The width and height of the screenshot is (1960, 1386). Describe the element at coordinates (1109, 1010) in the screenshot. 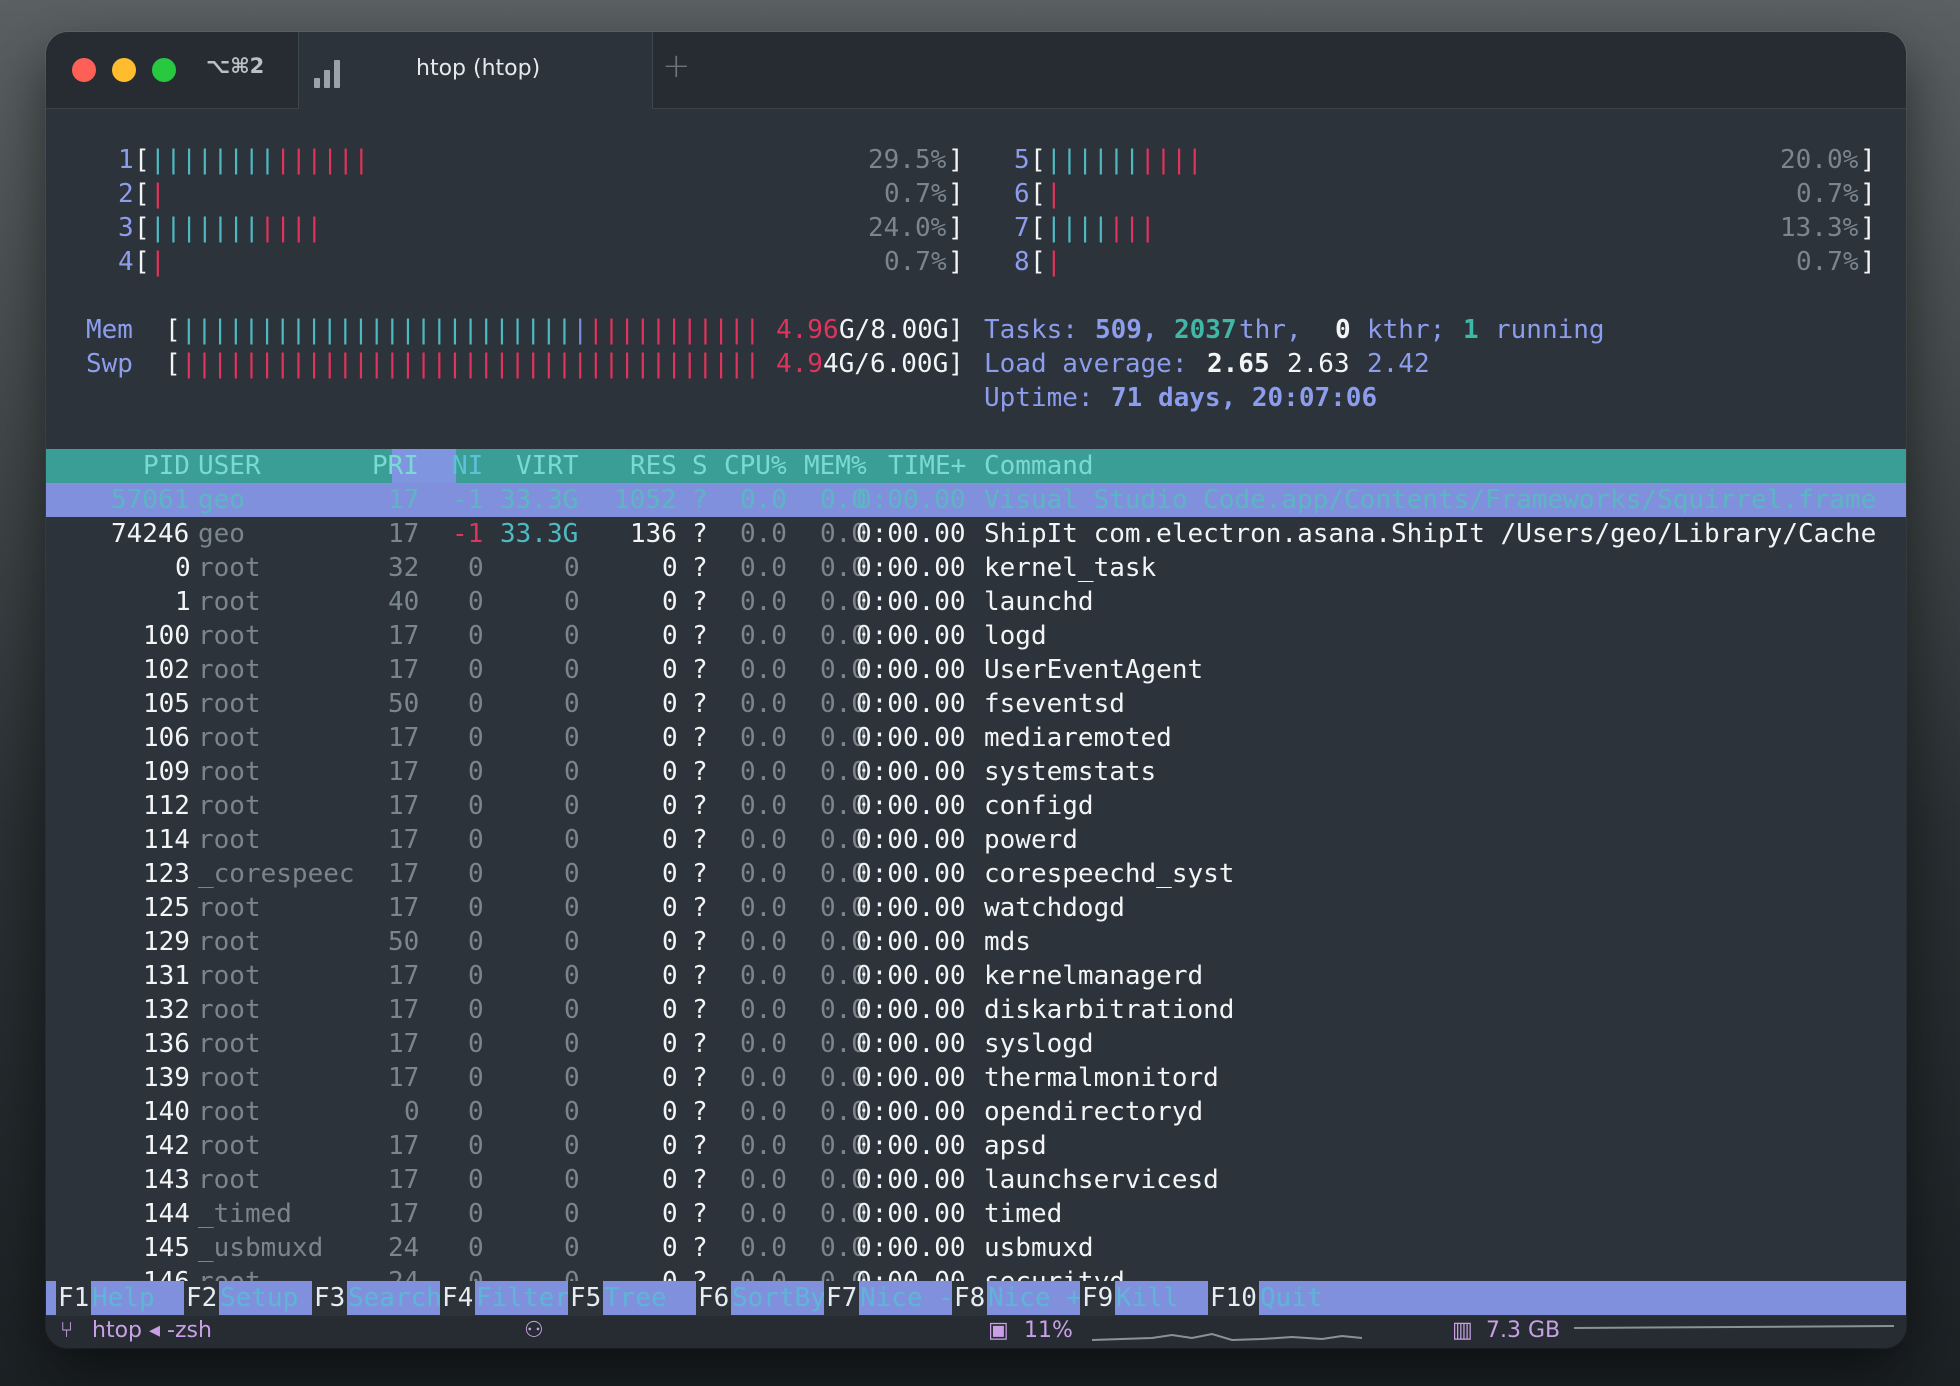

I see `cell-command: diskarbitrationd` at that location.